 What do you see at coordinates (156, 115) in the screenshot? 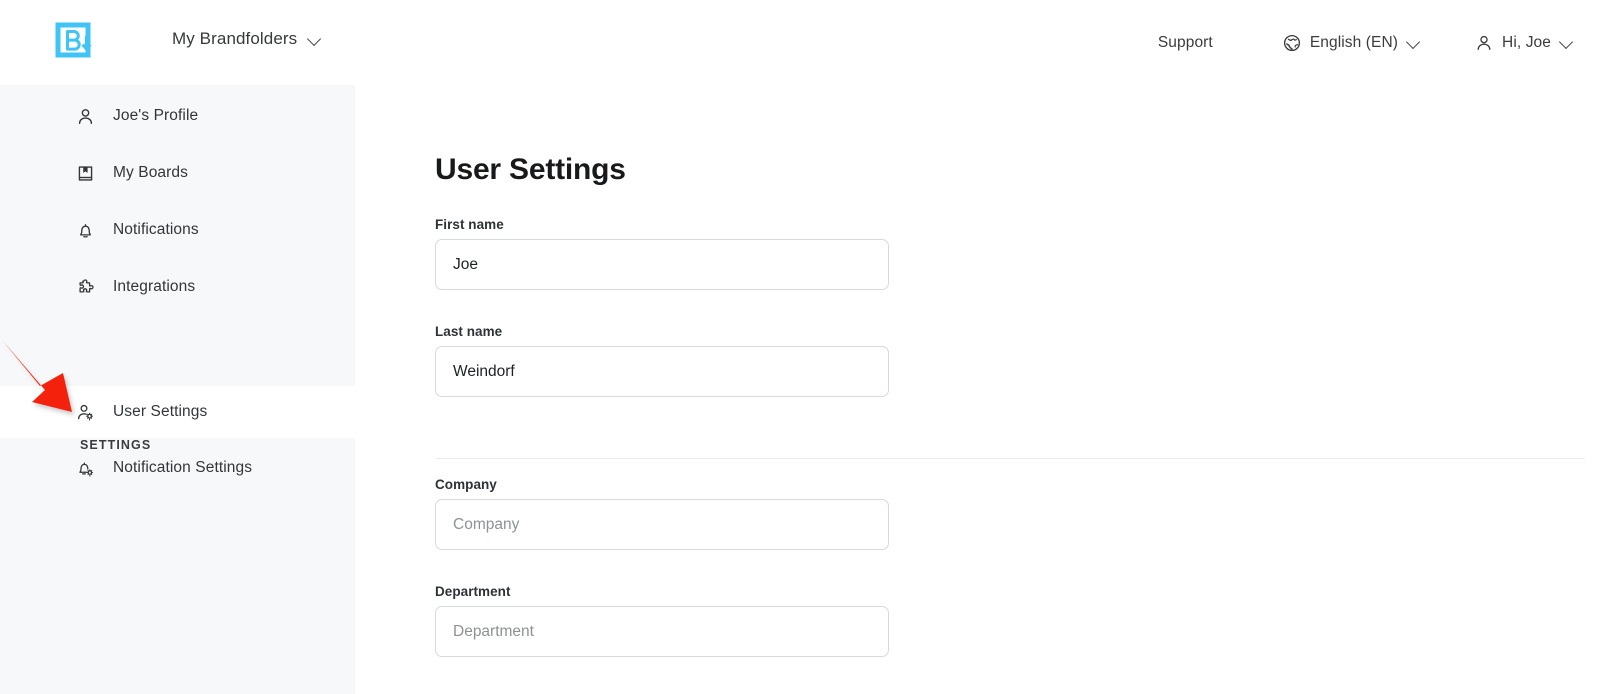
I see `sidebar-item-label: Joe's Profile` at bounding box center [156, 115].